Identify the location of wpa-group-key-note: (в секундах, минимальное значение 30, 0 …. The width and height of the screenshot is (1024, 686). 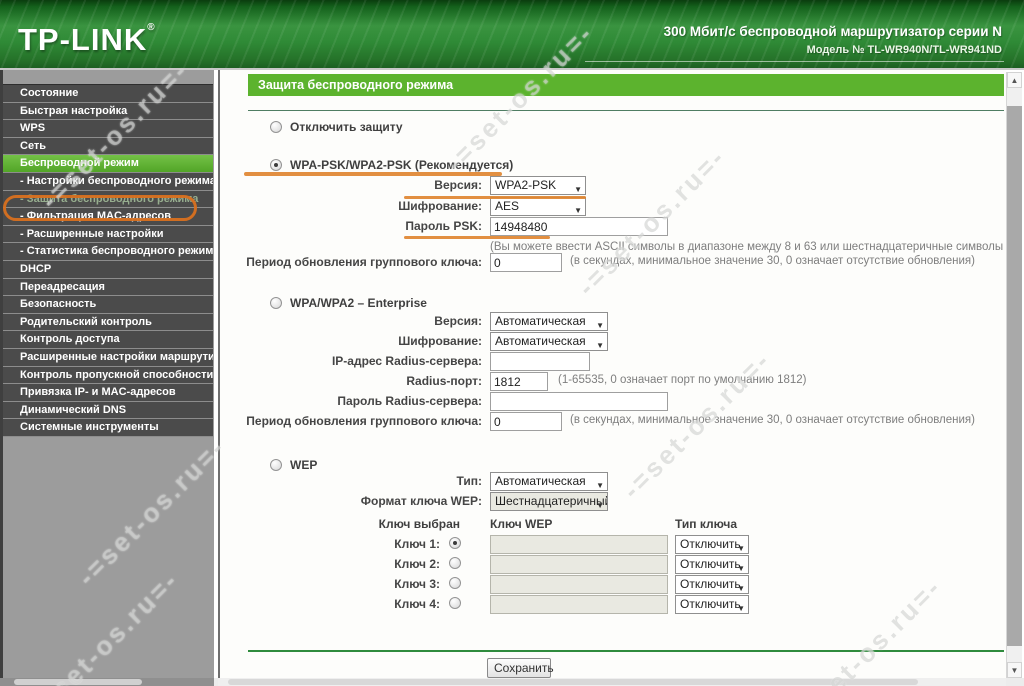
(772, 261).